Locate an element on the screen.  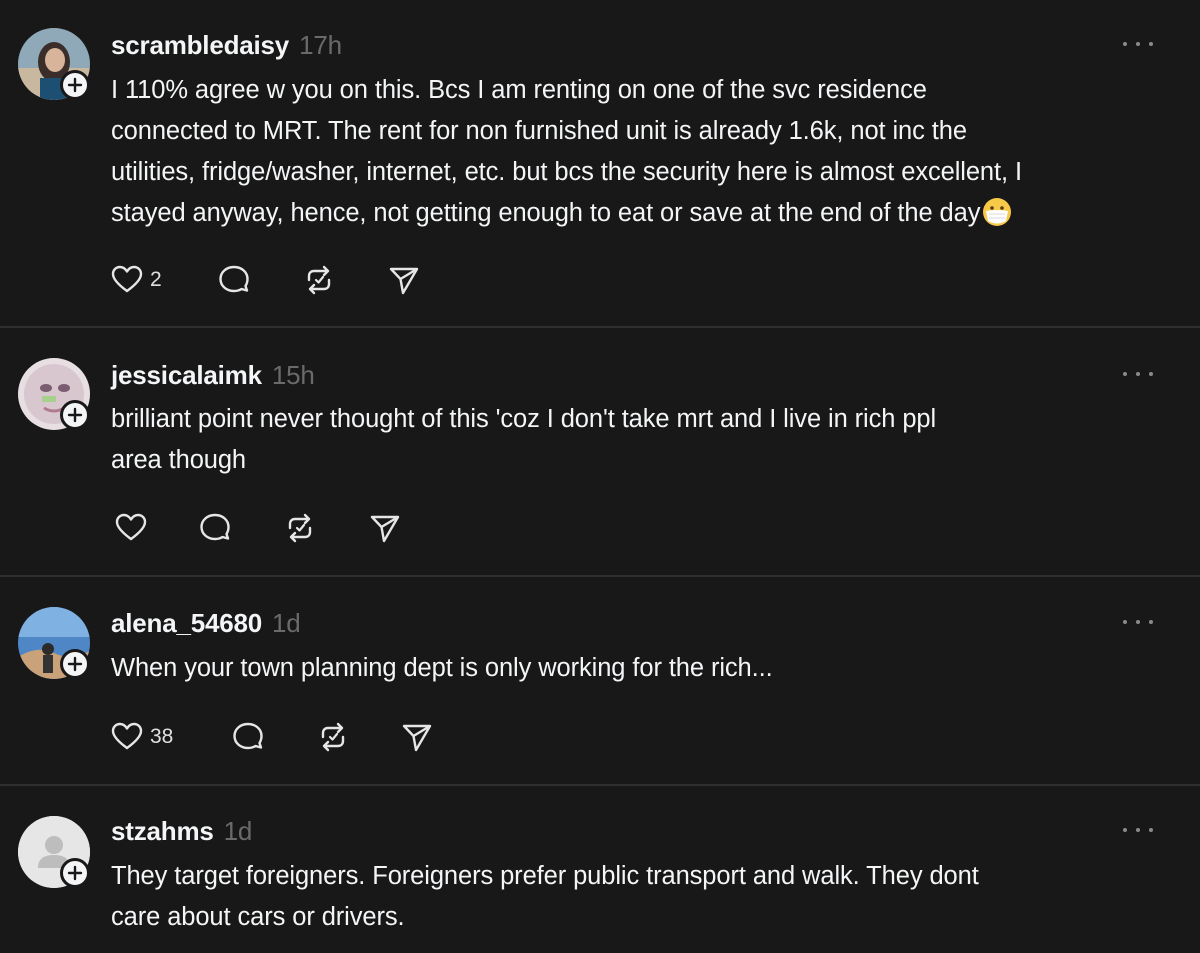
like-button is located at coordinates (134, 528).